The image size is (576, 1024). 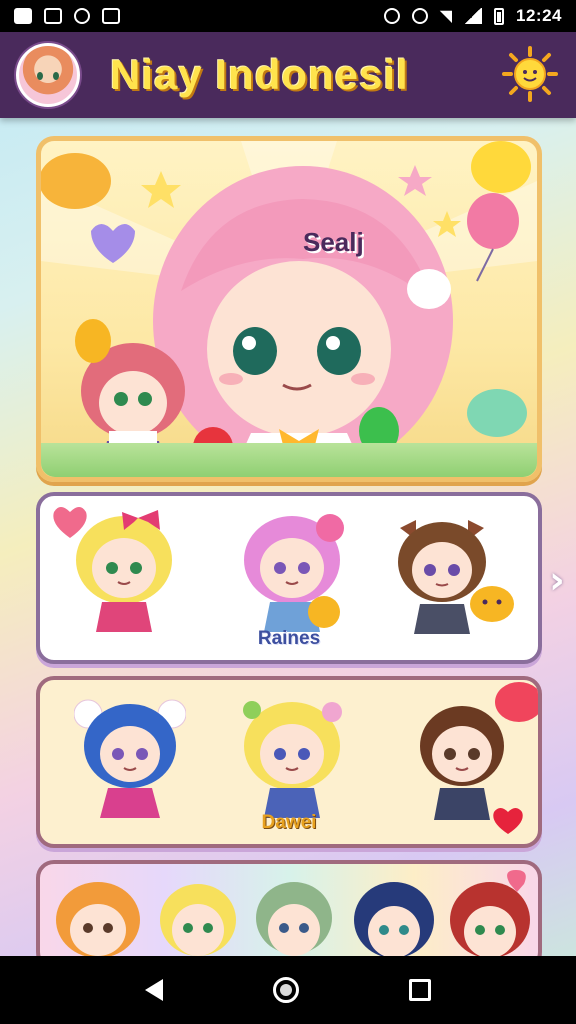 I want to click on chibi-red-hair-girl, so click(x=490, y=914).